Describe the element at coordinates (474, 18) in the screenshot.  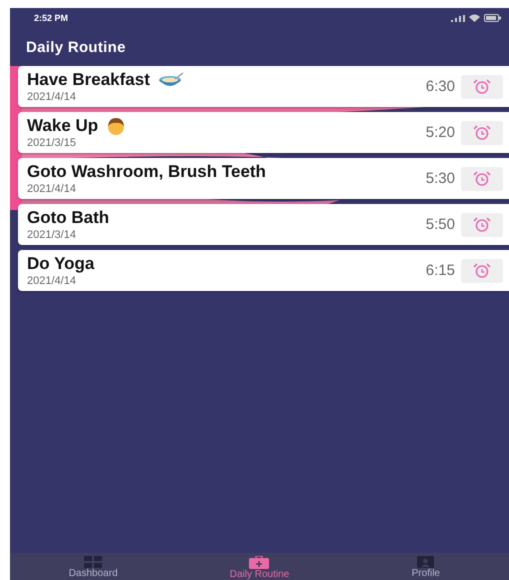
I see `wifi-icon` at that location.